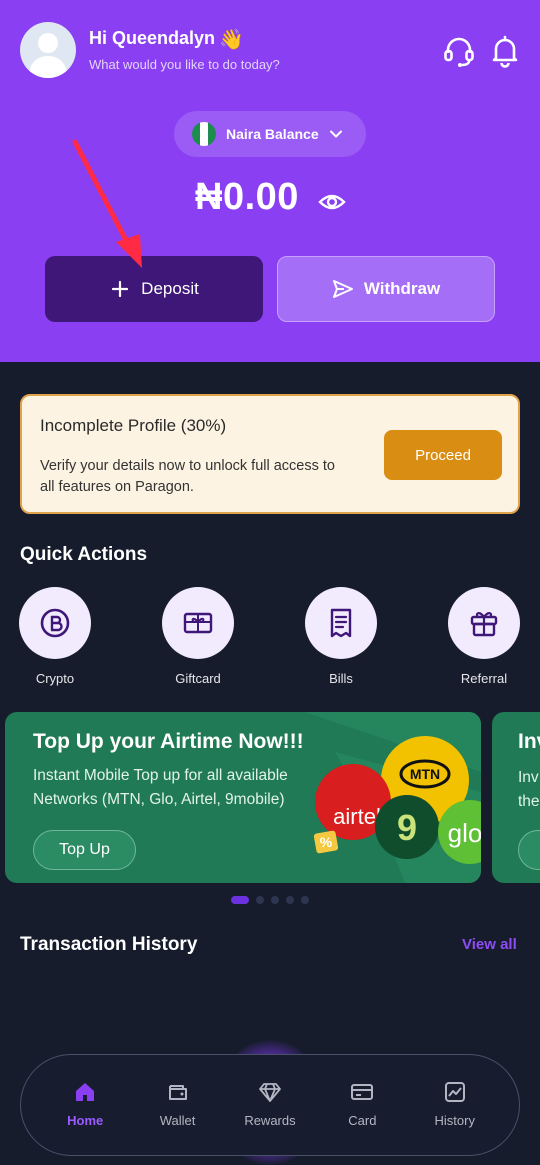 Image resolution: width=540 pixels, height=1165 pixels. What do you see at coordinates (335, 134) in the screenshot?
I see `chevron-down-icon` at bounding box center [335, 134].